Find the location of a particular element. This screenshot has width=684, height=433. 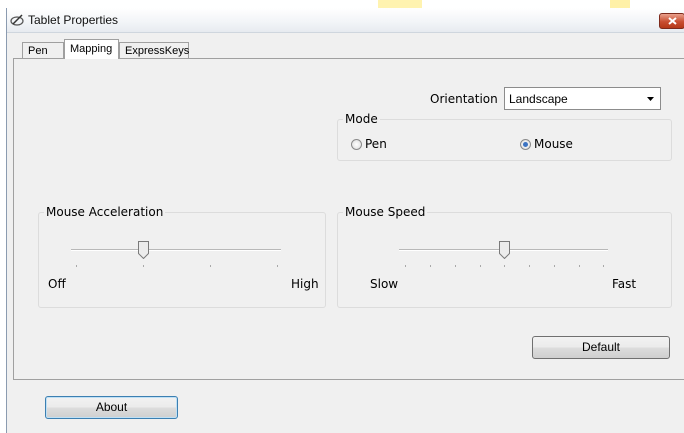

close-icon is located at coordinates (672, 21).